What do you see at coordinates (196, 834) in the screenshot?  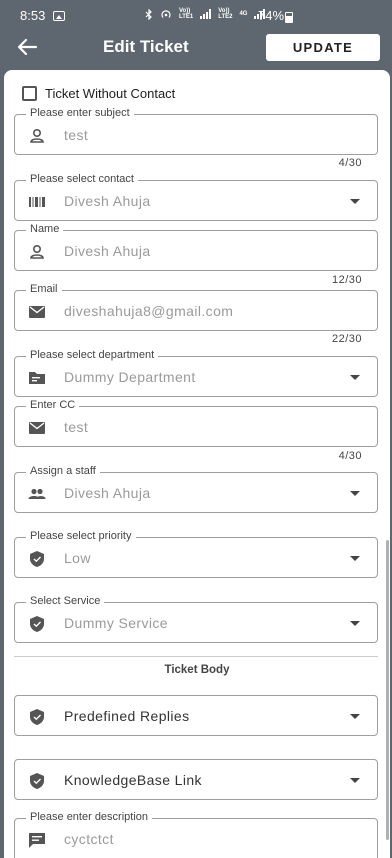 I see `description-field: Please enter description cyctctct` at bounding box center [196, 834].